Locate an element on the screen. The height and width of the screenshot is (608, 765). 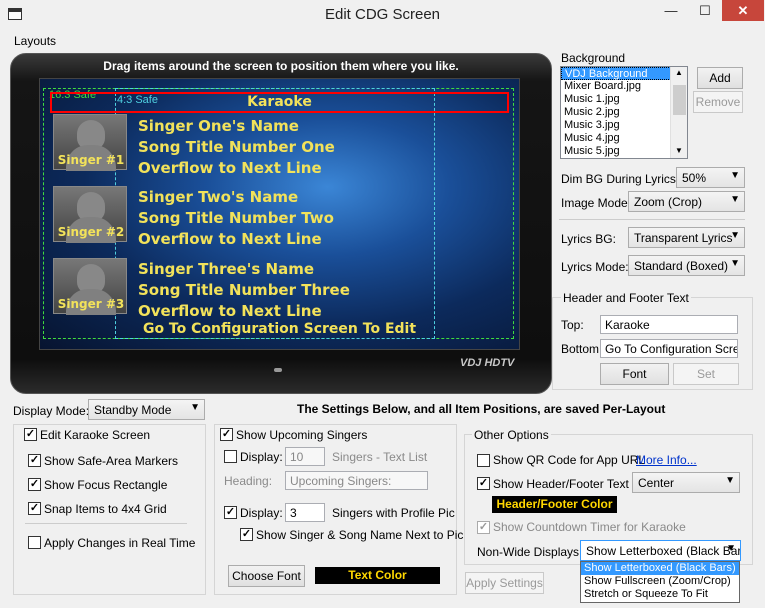
nonwide-option: Stretch or Squeeze To Fit is located at coordinates (660, 594).